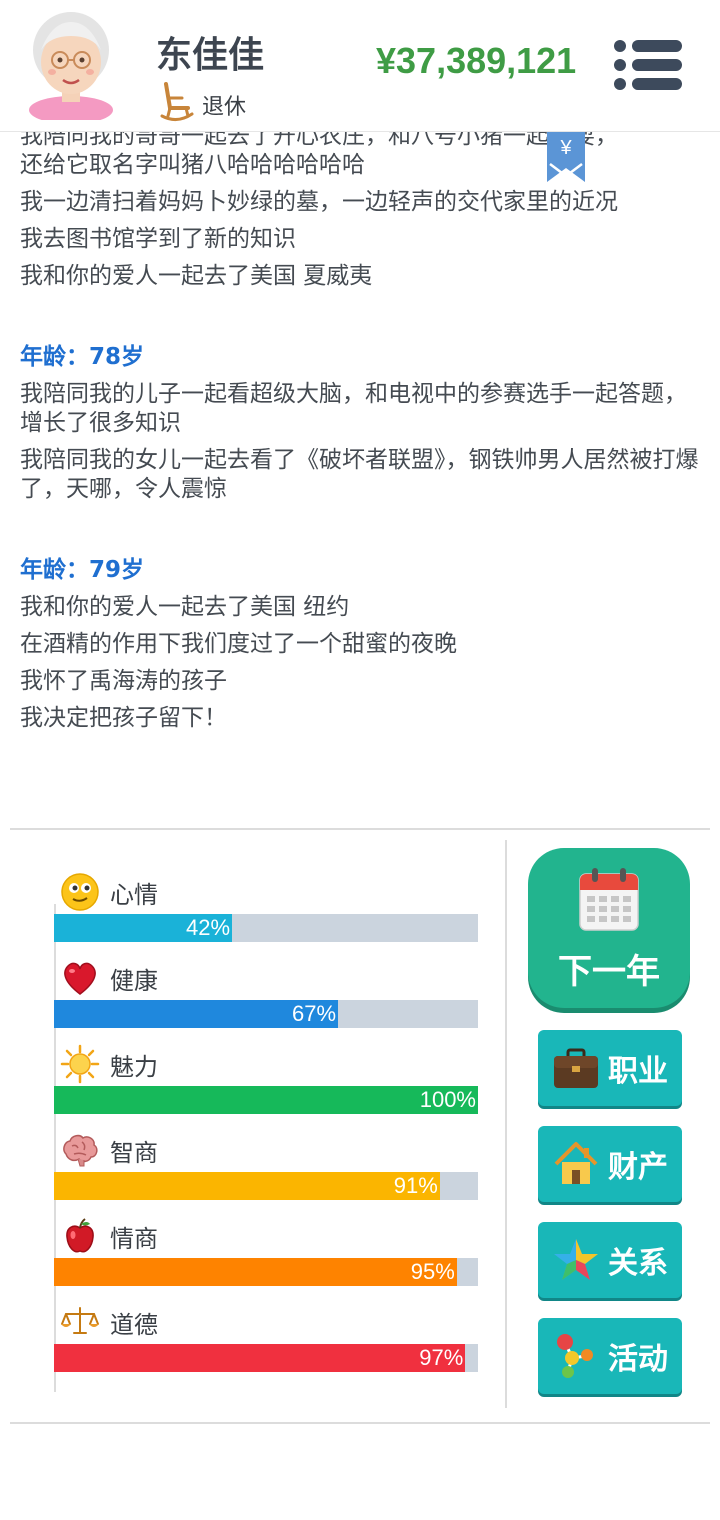 This screenshot has height=1520, width=720. I want to click on calendar-icon, so click(609, 899).